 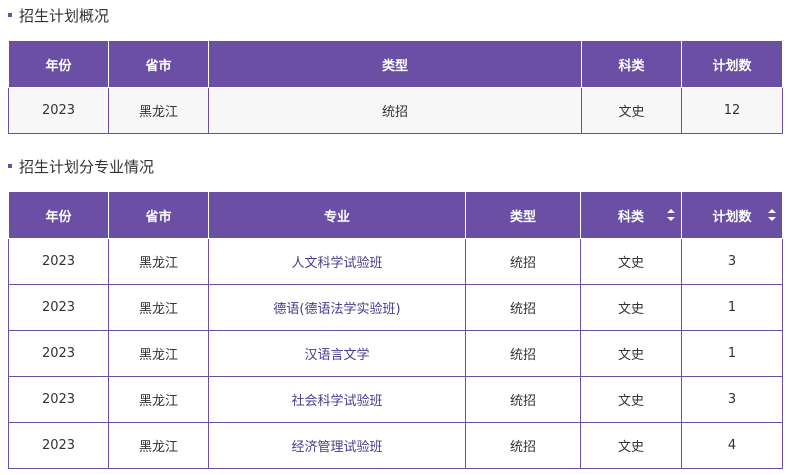 I want to click on cell-plan-count: 12, so click(x=732, y=110).